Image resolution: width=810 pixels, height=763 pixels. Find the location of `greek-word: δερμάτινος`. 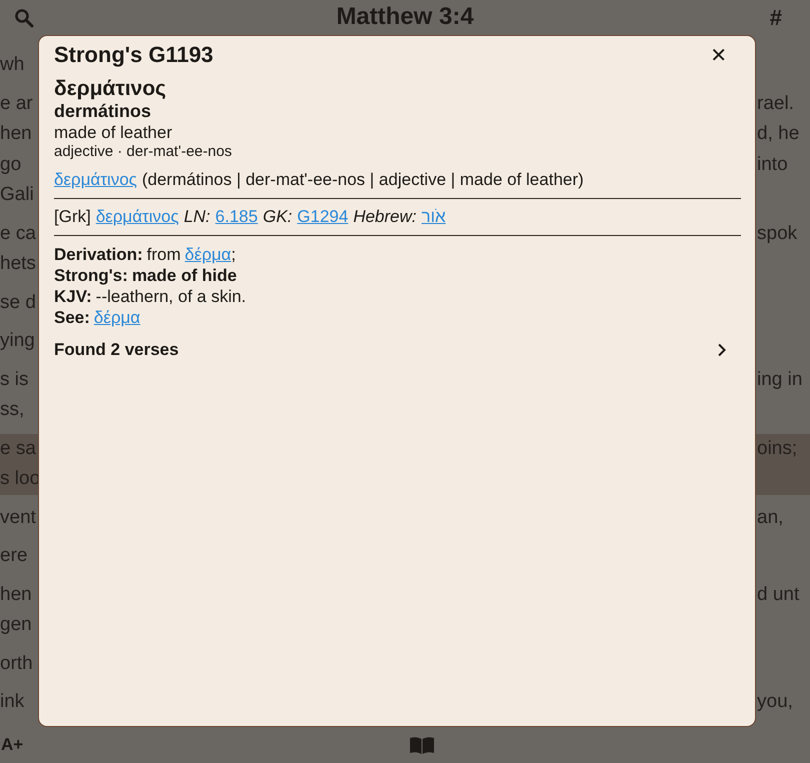

greek-word: δερμάτινος is located at coordinates (111, 89).